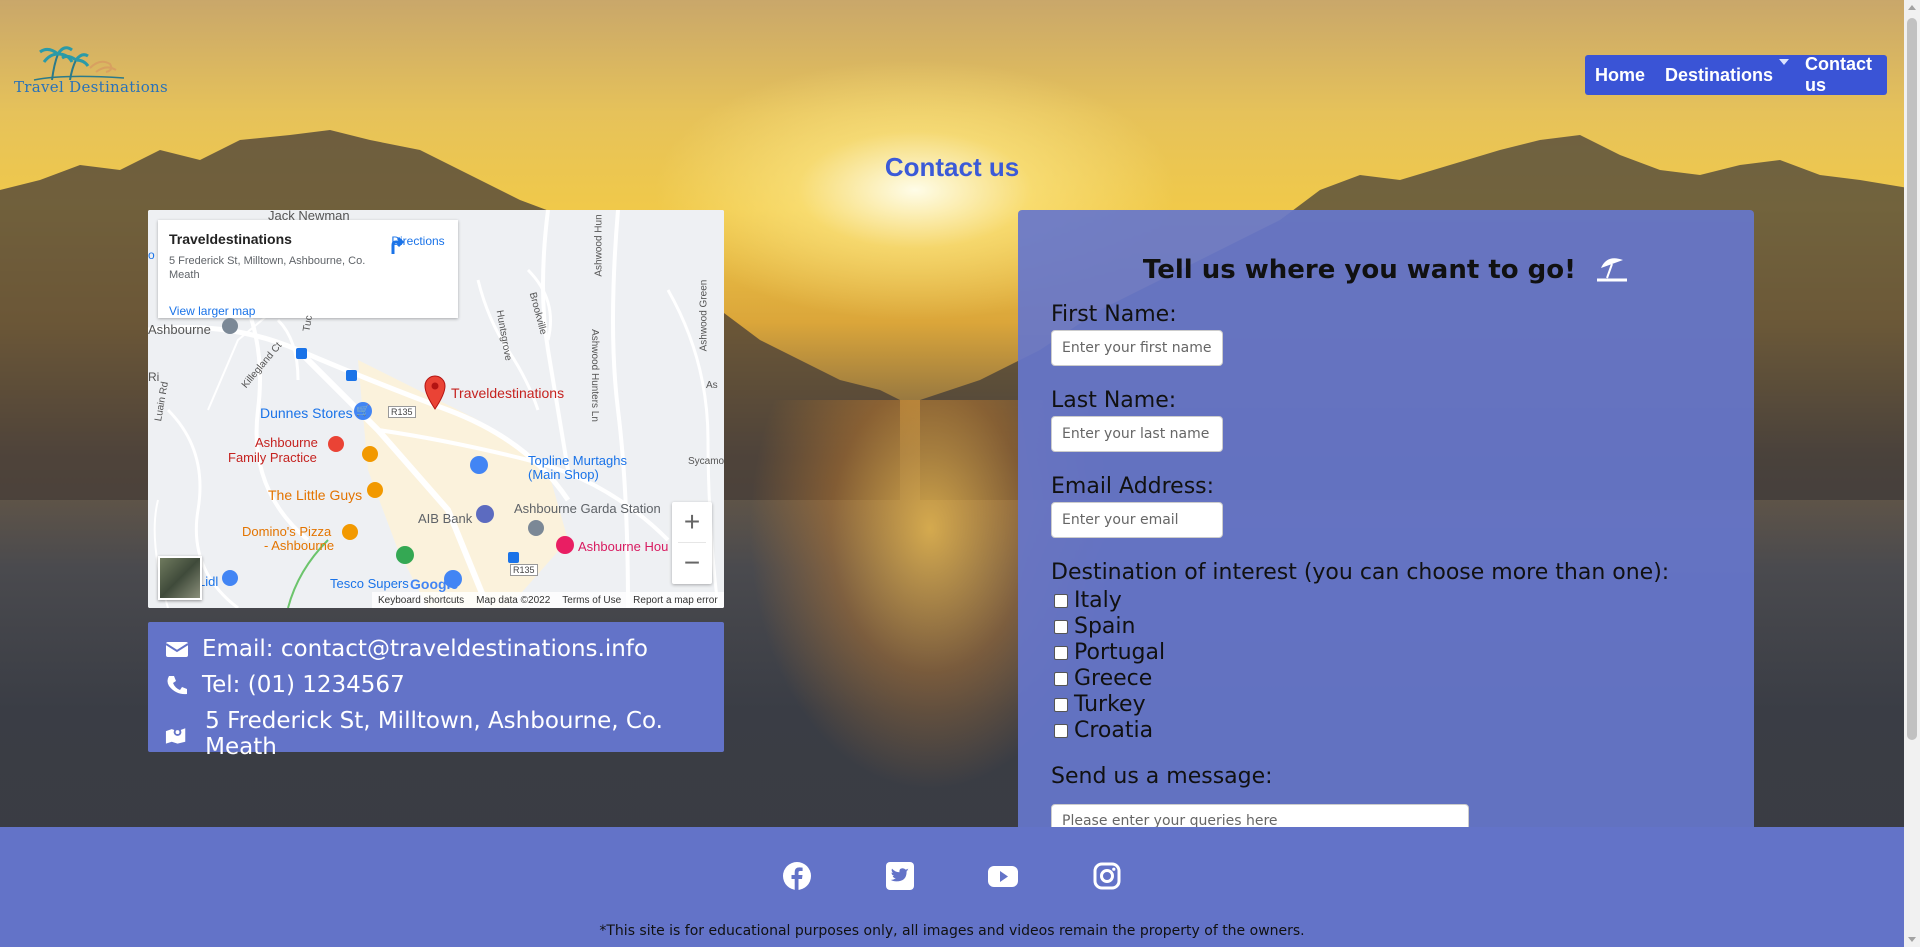 Image resolution: width=1920 pixels, height=947 pixels. I want to click on destination-label: Croatia, so click(1114, 730).